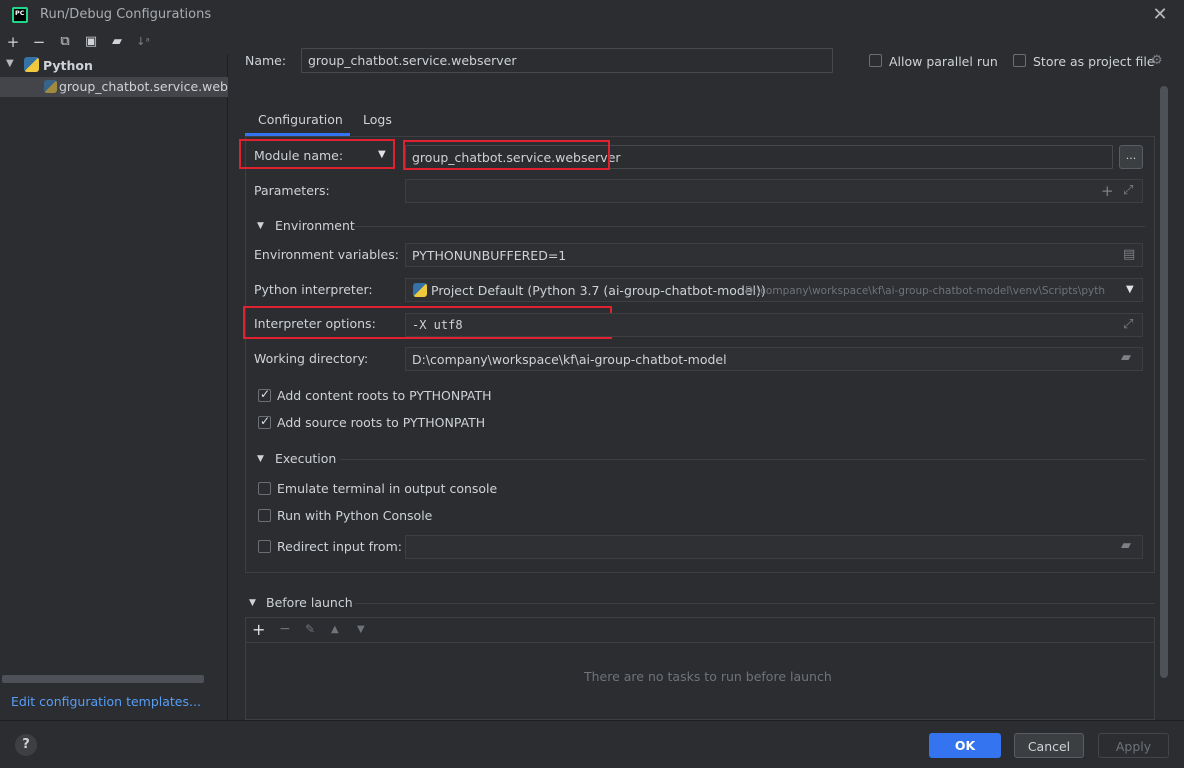  What do you see at coordinates (377, 119) in the screenshot?
I see `tab-logs: Logs` at bounding box center [377, 119].